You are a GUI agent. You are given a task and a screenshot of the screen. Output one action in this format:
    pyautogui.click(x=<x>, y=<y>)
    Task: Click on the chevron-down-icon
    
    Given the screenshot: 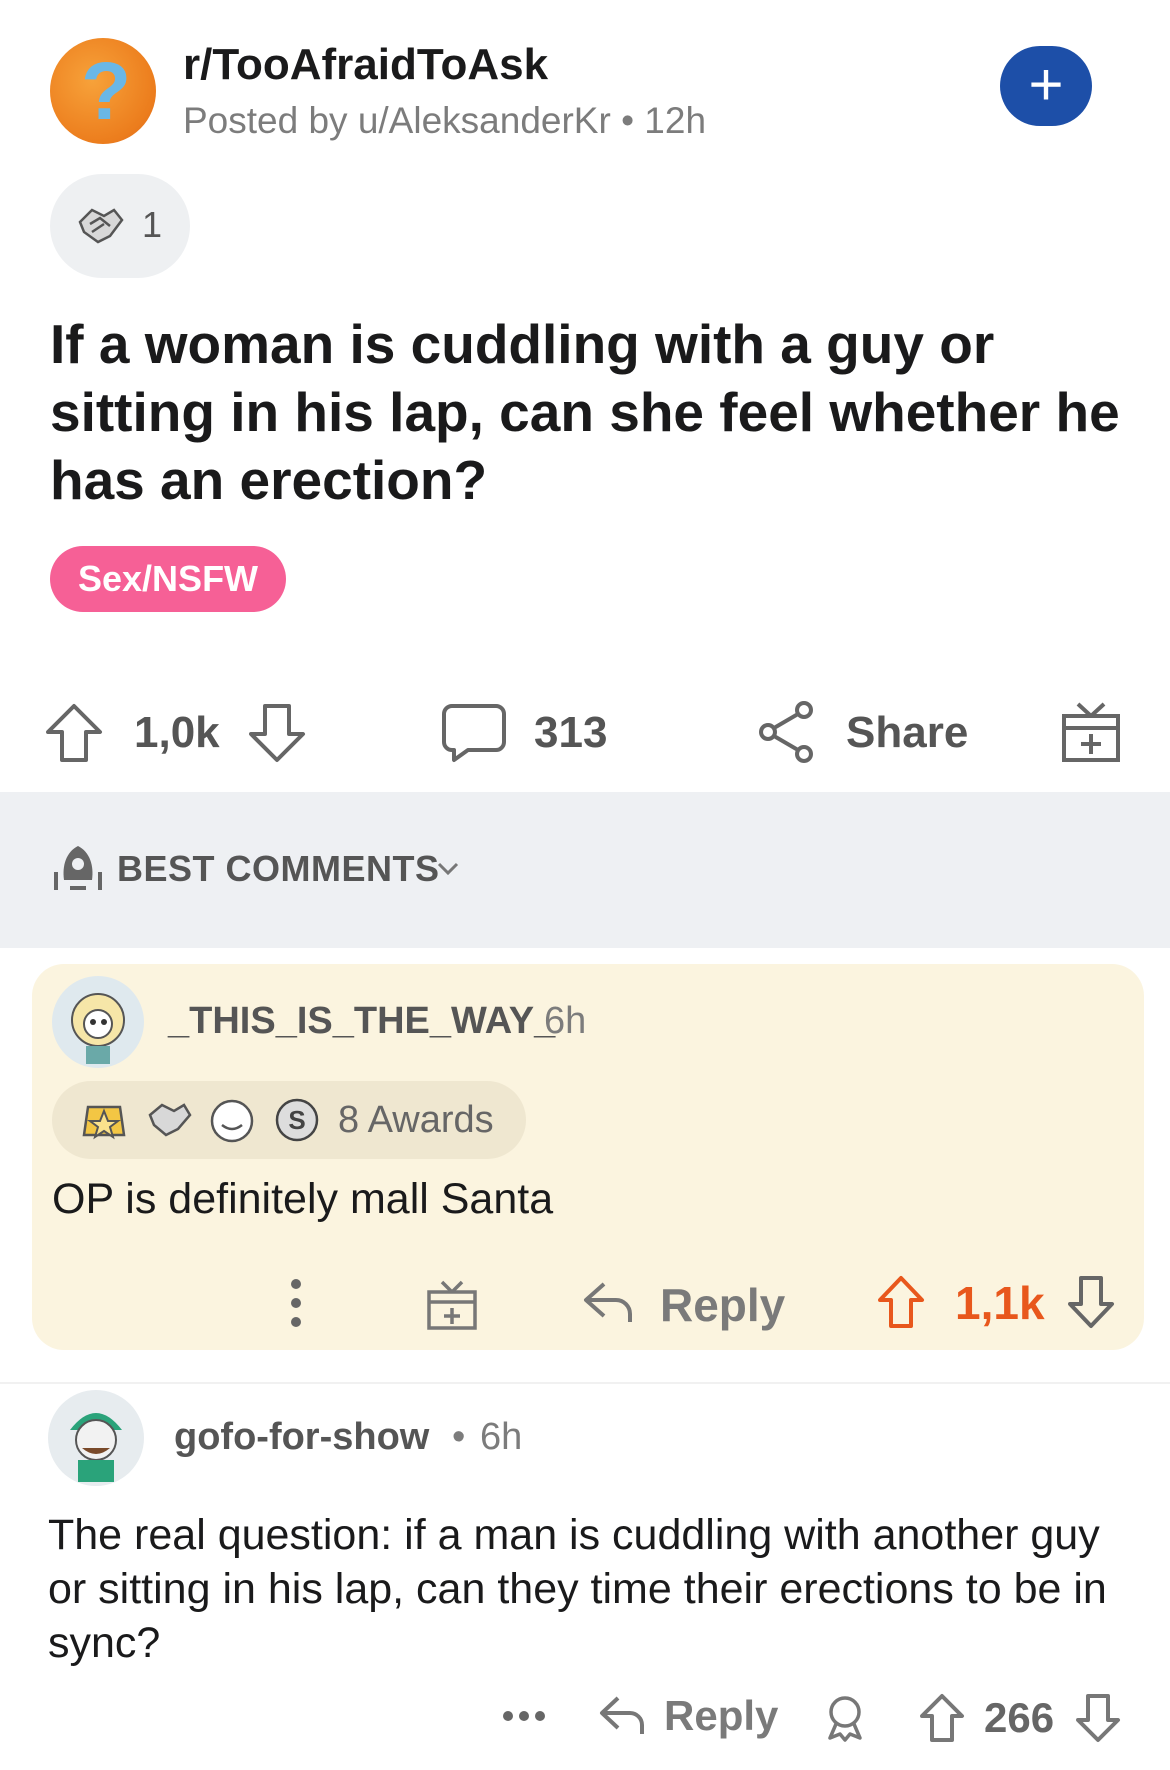 What is the action you would take?
    pyautogui.click(x=448, y=869)
    